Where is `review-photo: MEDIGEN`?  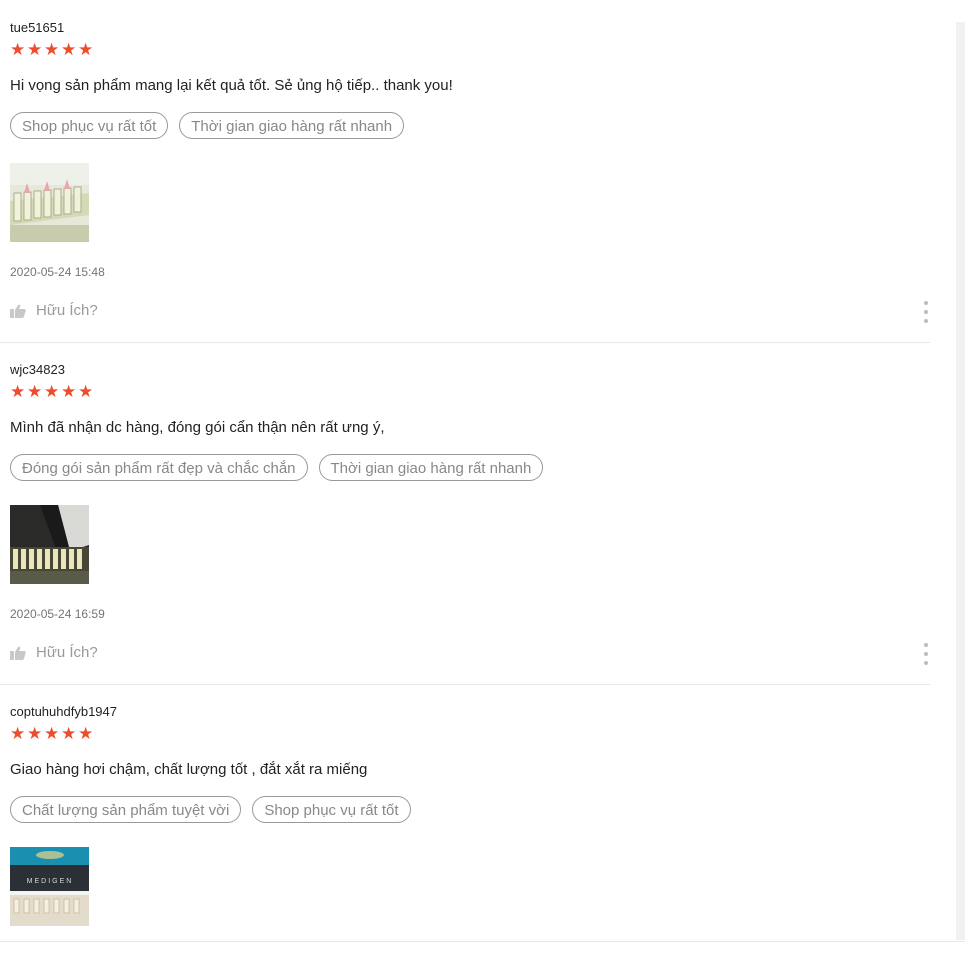
review-photo: MEDIGEN is located at coordinates (49, 886).